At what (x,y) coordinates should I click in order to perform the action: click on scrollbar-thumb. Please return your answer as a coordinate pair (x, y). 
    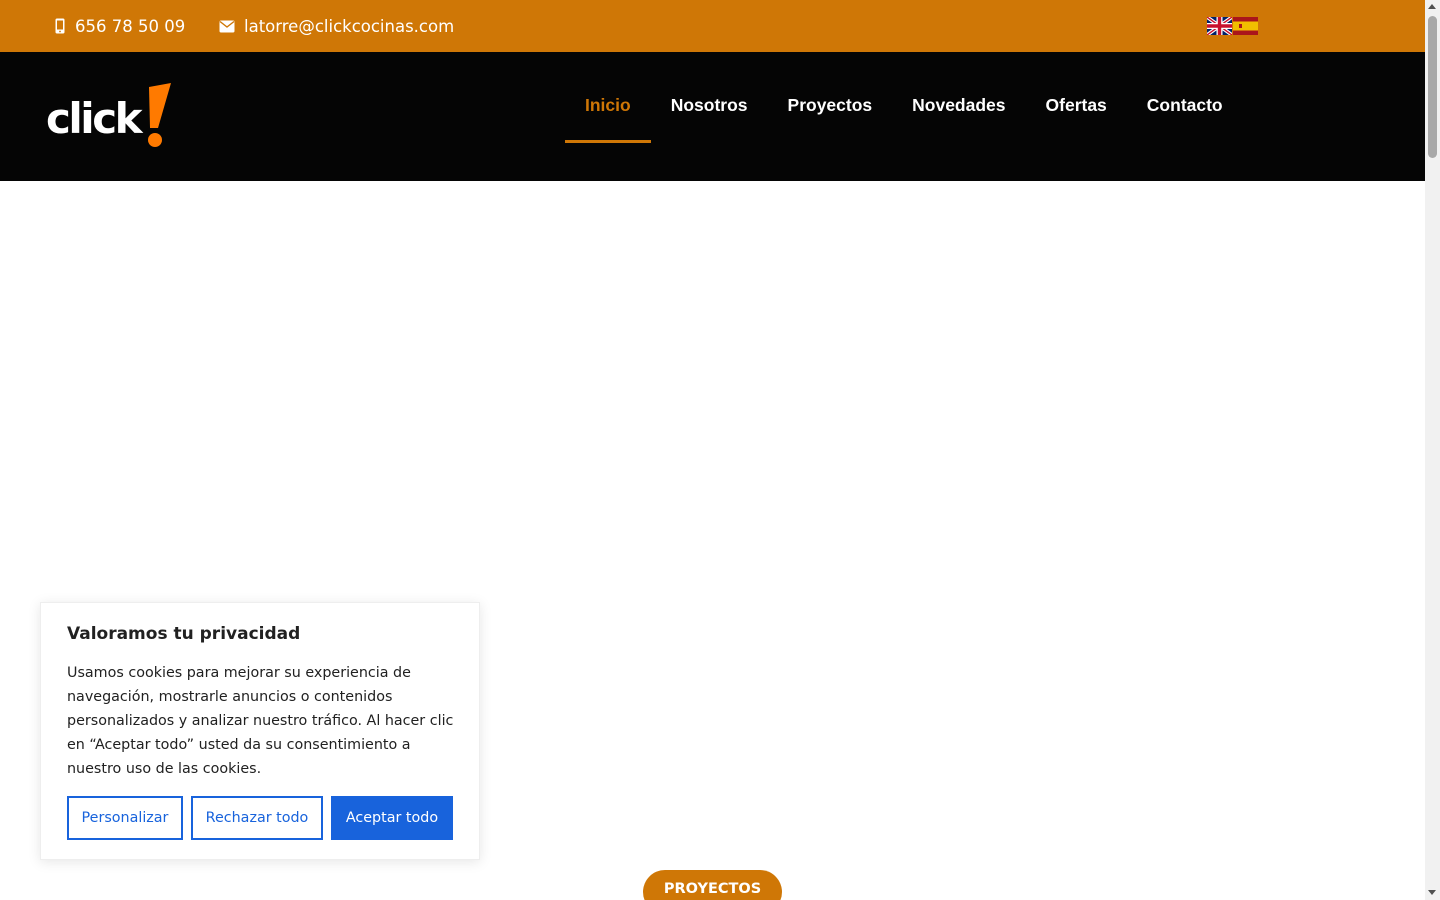
    Looking at the image, I should click on (1432, 87).